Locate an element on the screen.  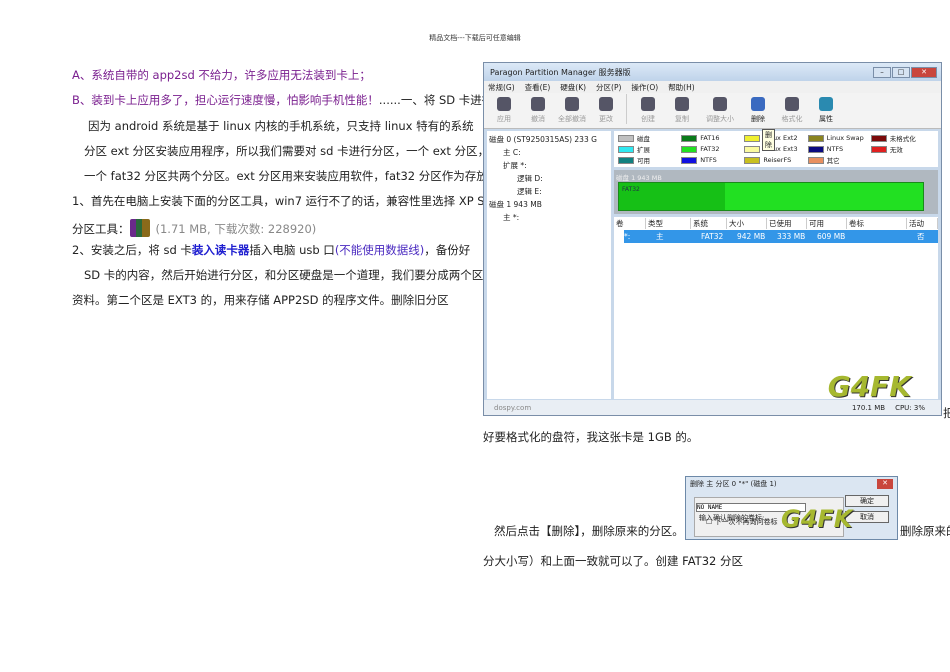
change-button: 更改 is located at coordinates (606, 110).